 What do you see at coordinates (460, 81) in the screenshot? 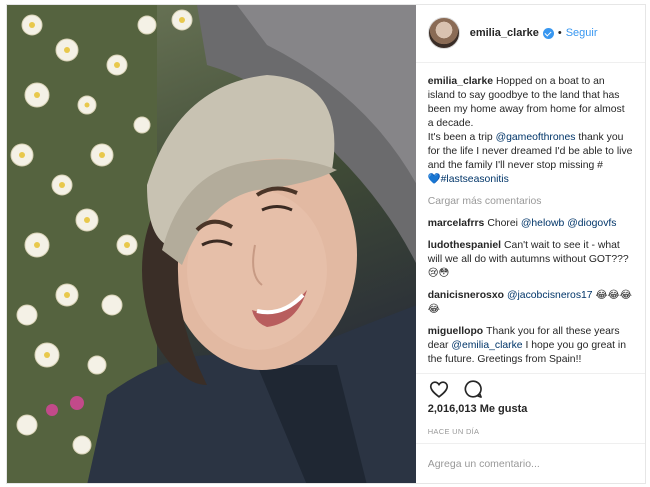
I see `caption-username: emilia_clarke` at bounding box center [460, 81].